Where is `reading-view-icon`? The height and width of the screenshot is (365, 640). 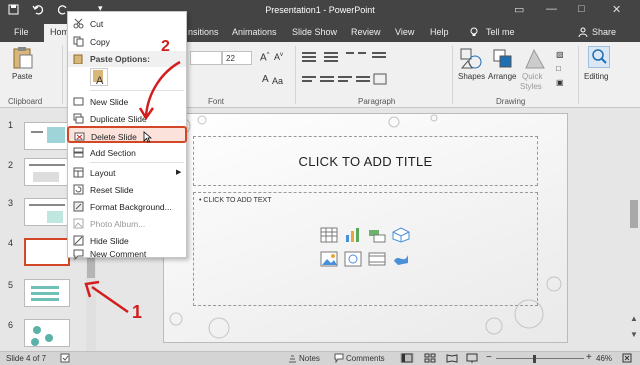
reading-view-icon is located at coordinates (452, 359).